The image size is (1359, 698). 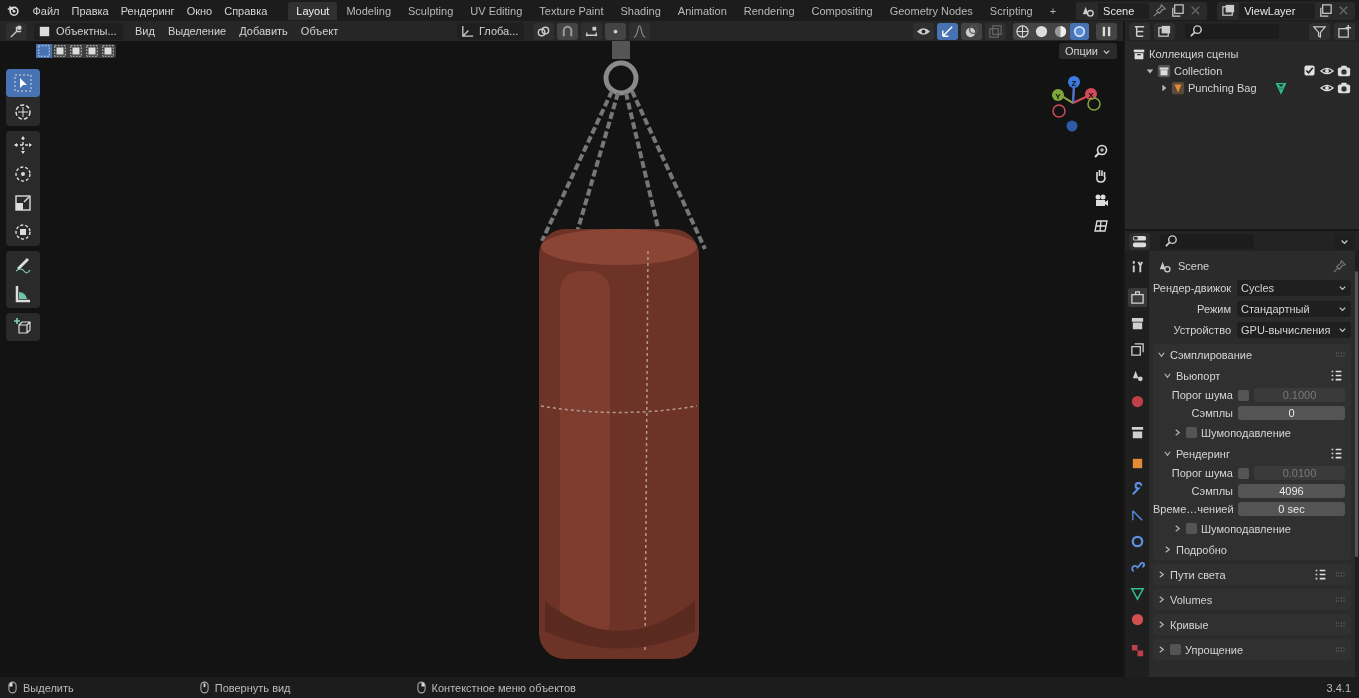 I want to click on menu-item: Окно, so click(x=199, y=10).